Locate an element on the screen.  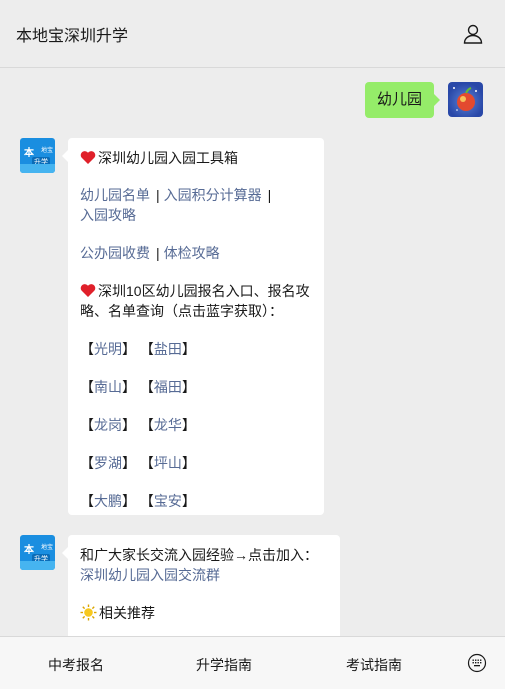
user-message-bubble: 幼儿园 is located at coordinates (402, 100).